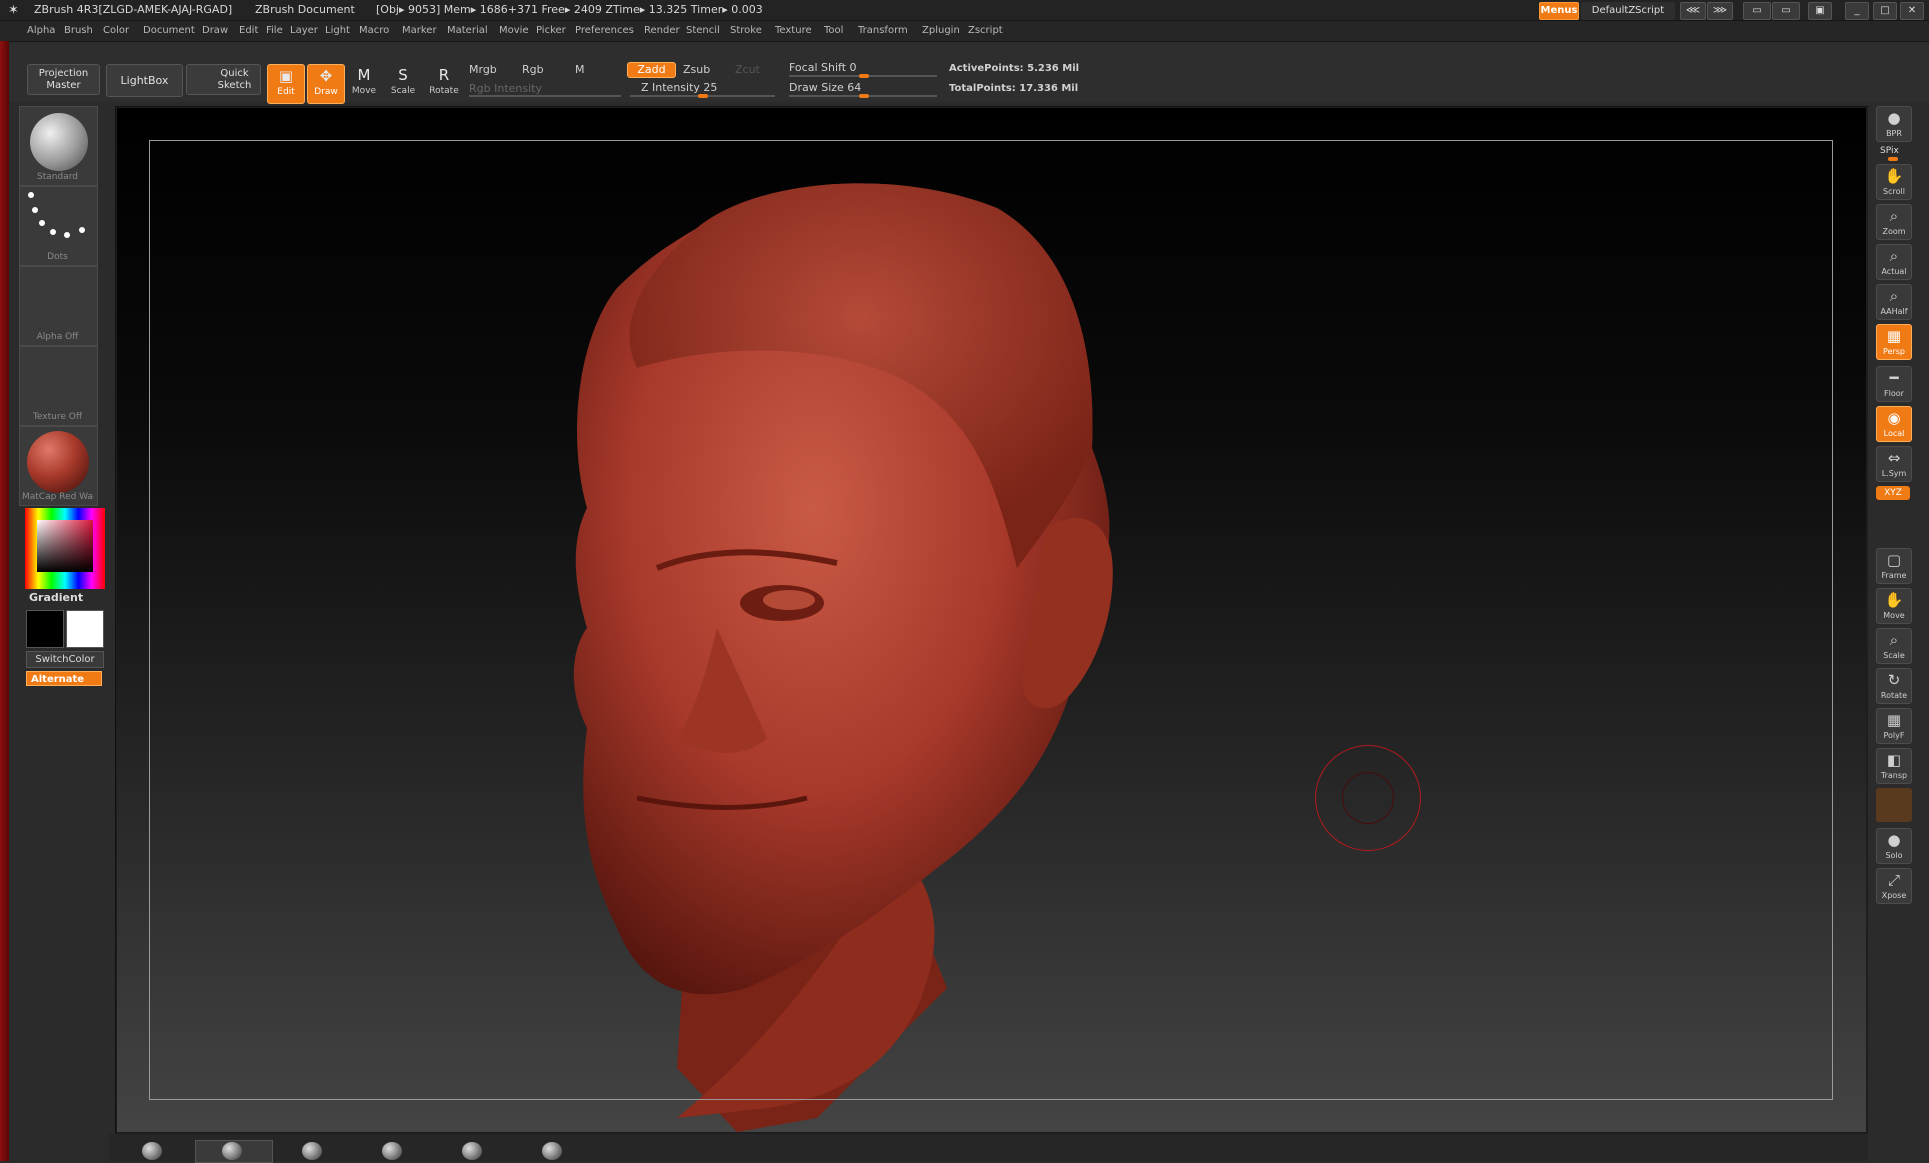  What do you see at coordinates (403, 83) in the screenshot?
I see `scale-mode-button: S Scale` at bounding box center [403, 83].